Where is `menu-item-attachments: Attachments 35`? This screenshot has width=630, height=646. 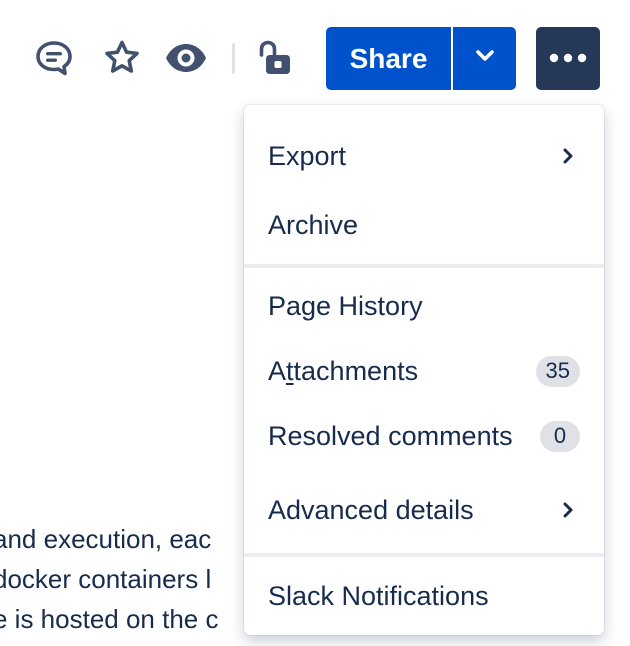
menu-item-attachments: Attachments 35 is located at coordinates (424, 371).